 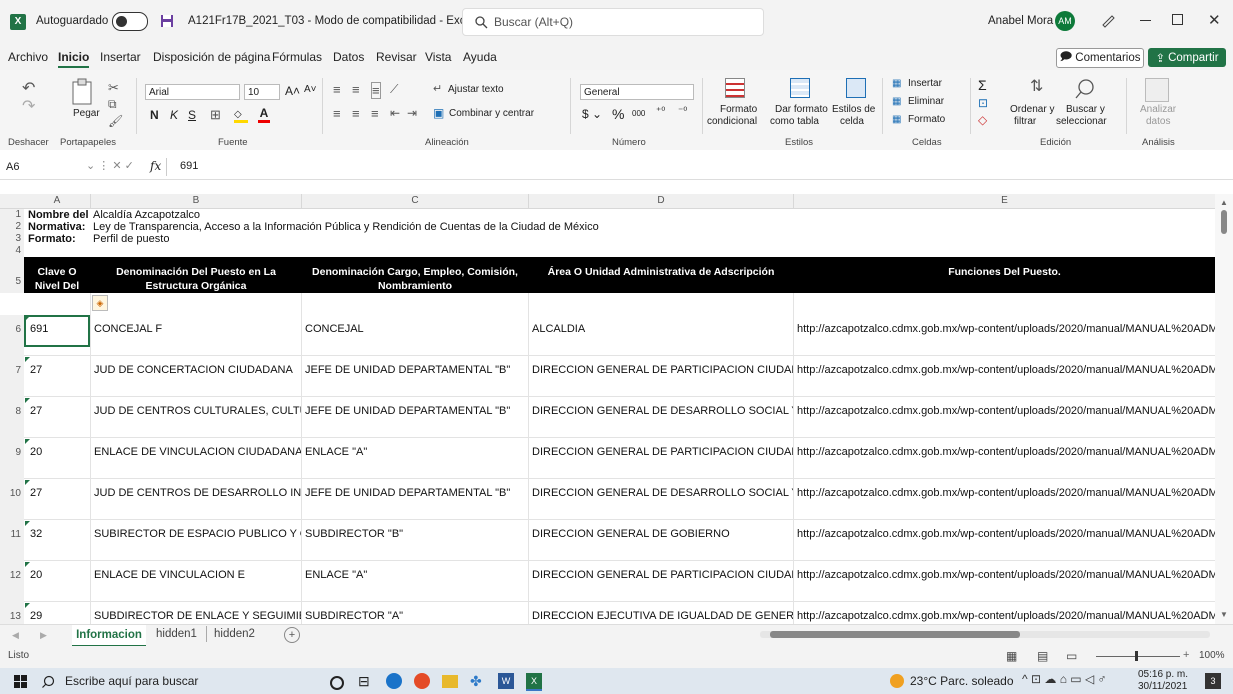 I want to click on cell-col-b: CONCEJAL F, so click(x=198, y=329).